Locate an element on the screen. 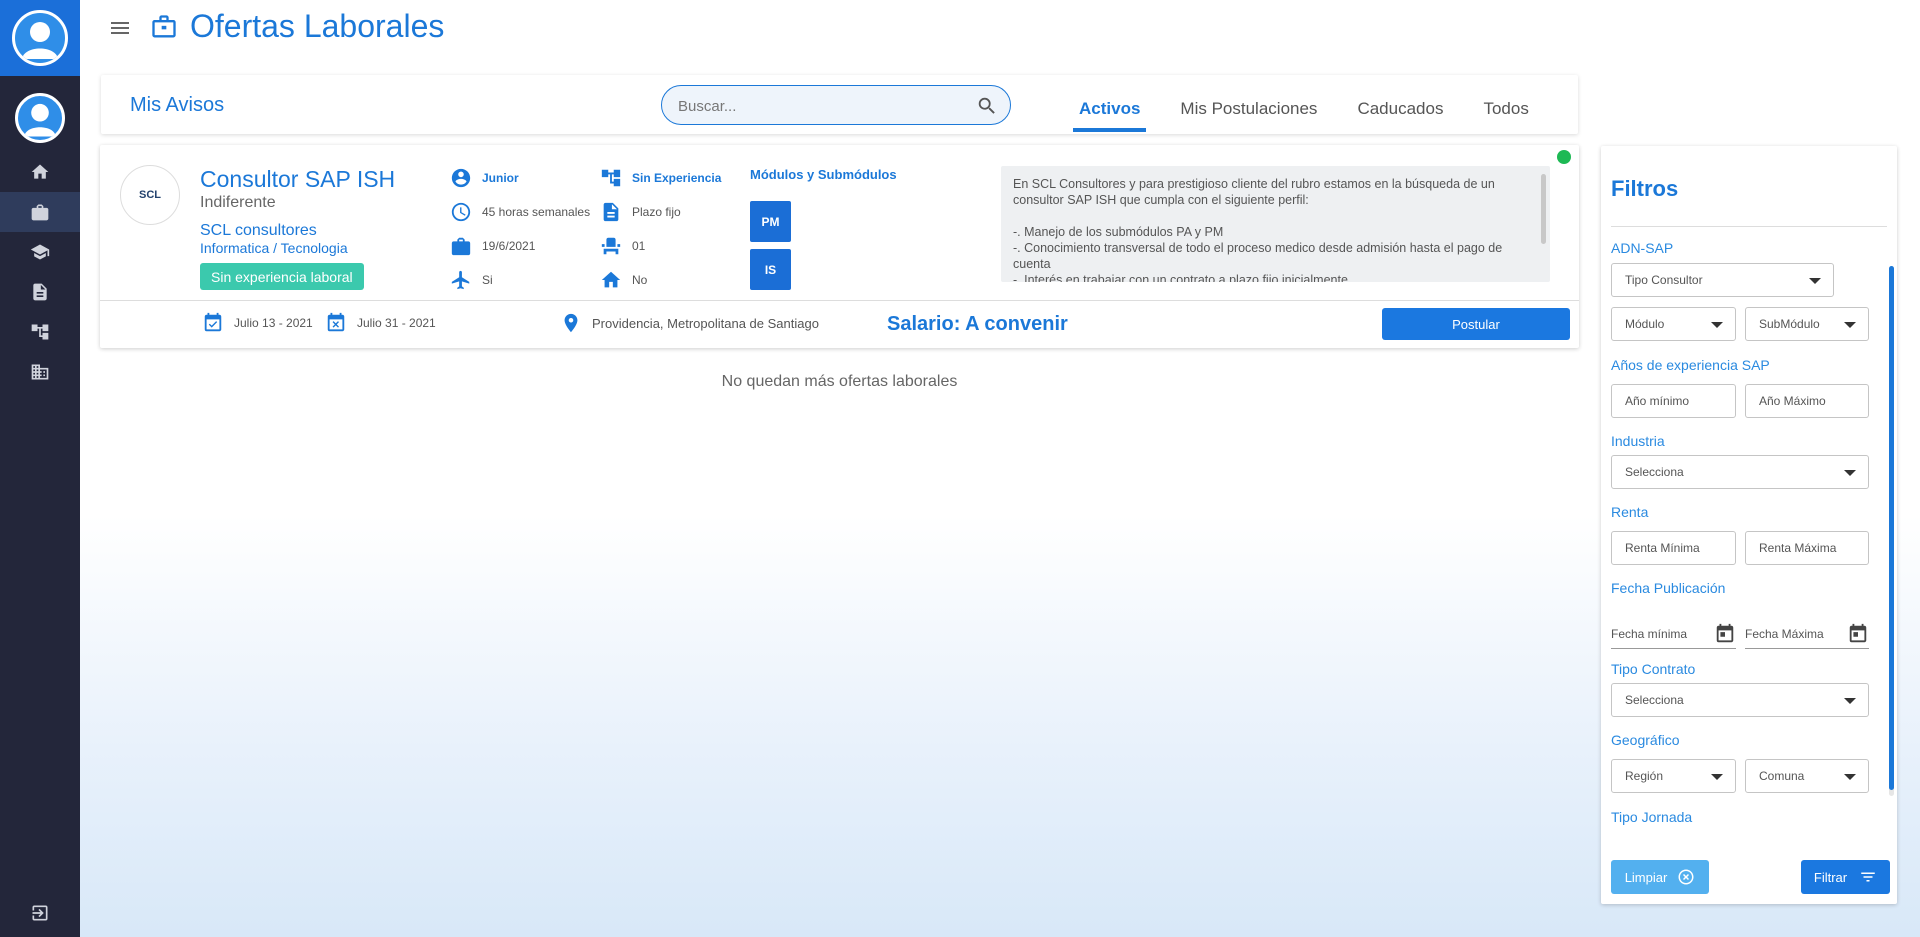 The image size is (1920, 937). renta-minima-input: Renta Mínima is located at coordinates (1673, 548).